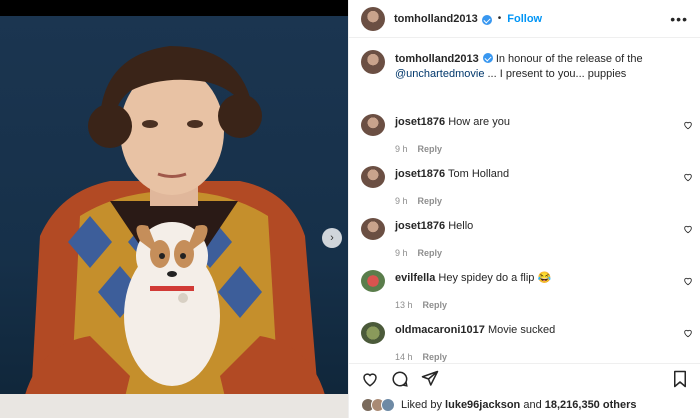 The image size is (700, 418). What do you see at coordinates (557, 74) in the screenshot?
I see `caption-suffix: ... I present to you... puppies` at bounding box center [557, 74].